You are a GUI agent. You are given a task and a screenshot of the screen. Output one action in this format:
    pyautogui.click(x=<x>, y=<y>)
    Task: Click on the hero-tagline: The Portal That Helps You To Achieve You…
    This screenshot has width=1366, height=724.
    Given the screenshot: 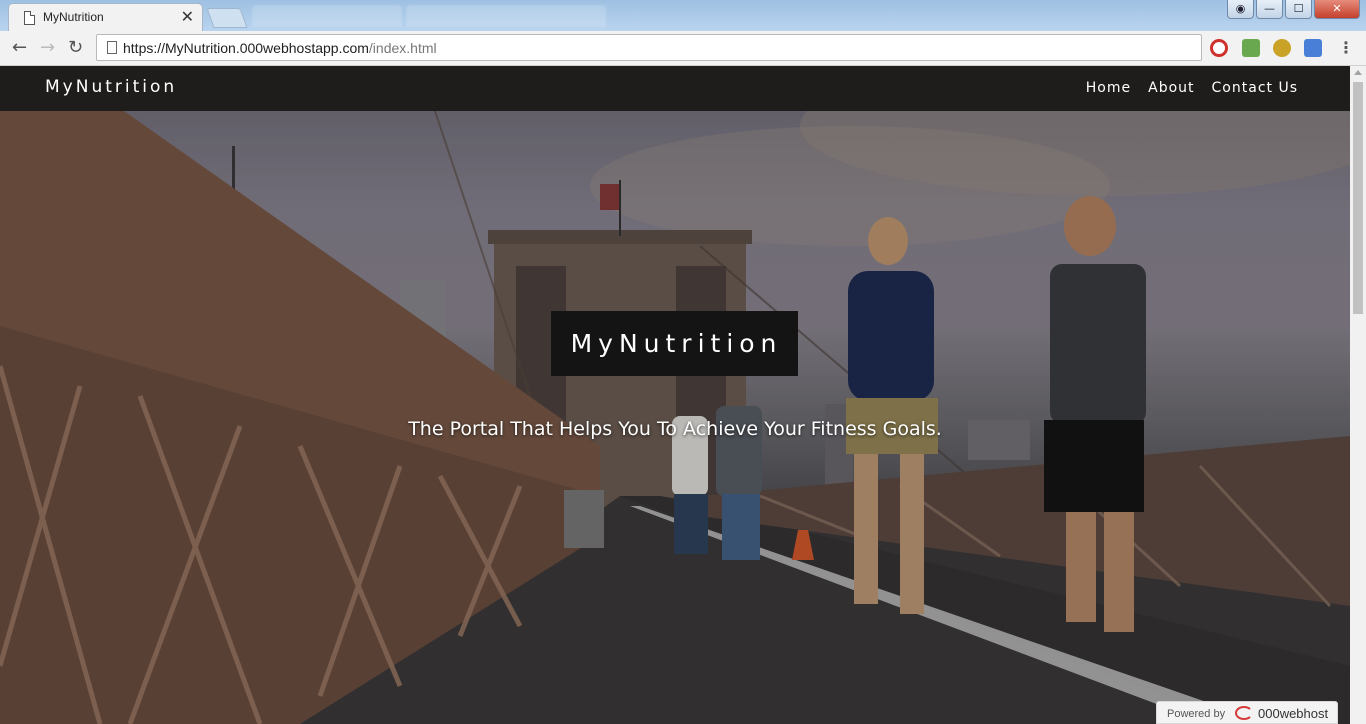 What is the action you would take?
    pyautogui.click(x=675, y=429)
    